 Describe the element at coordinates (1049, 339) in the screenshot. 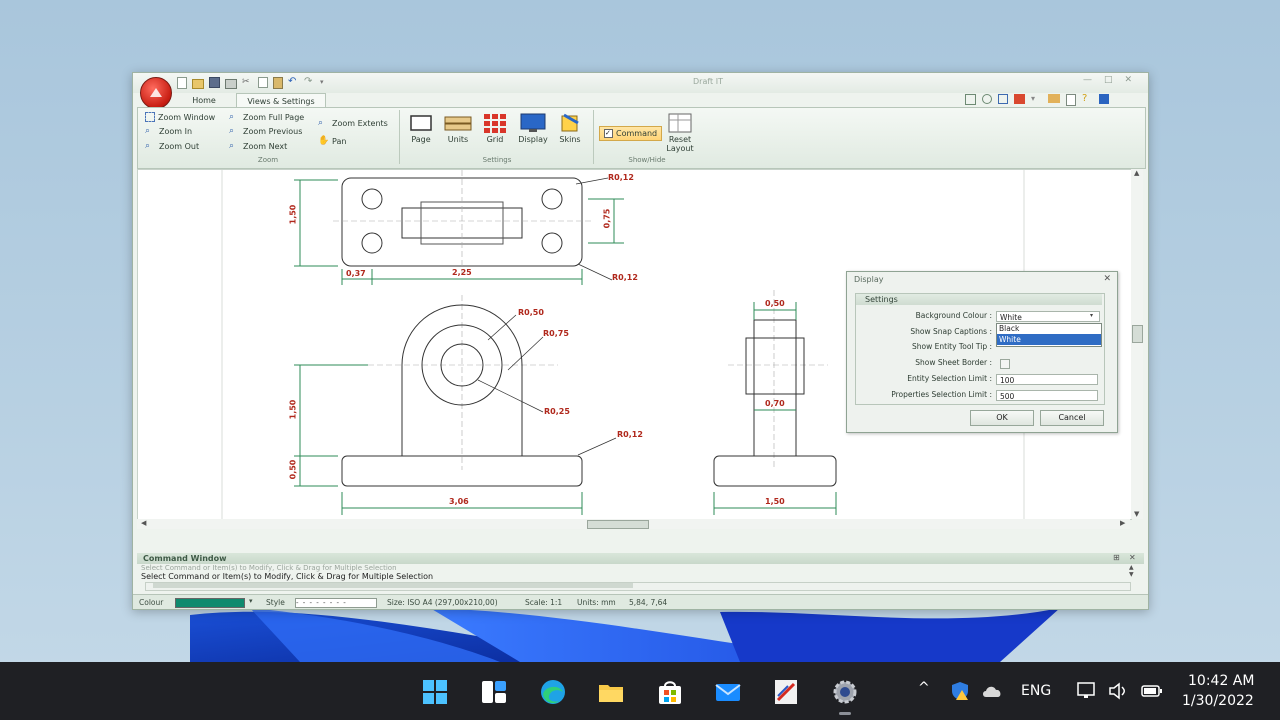

I see `dropdown-option-white: White` at that location.